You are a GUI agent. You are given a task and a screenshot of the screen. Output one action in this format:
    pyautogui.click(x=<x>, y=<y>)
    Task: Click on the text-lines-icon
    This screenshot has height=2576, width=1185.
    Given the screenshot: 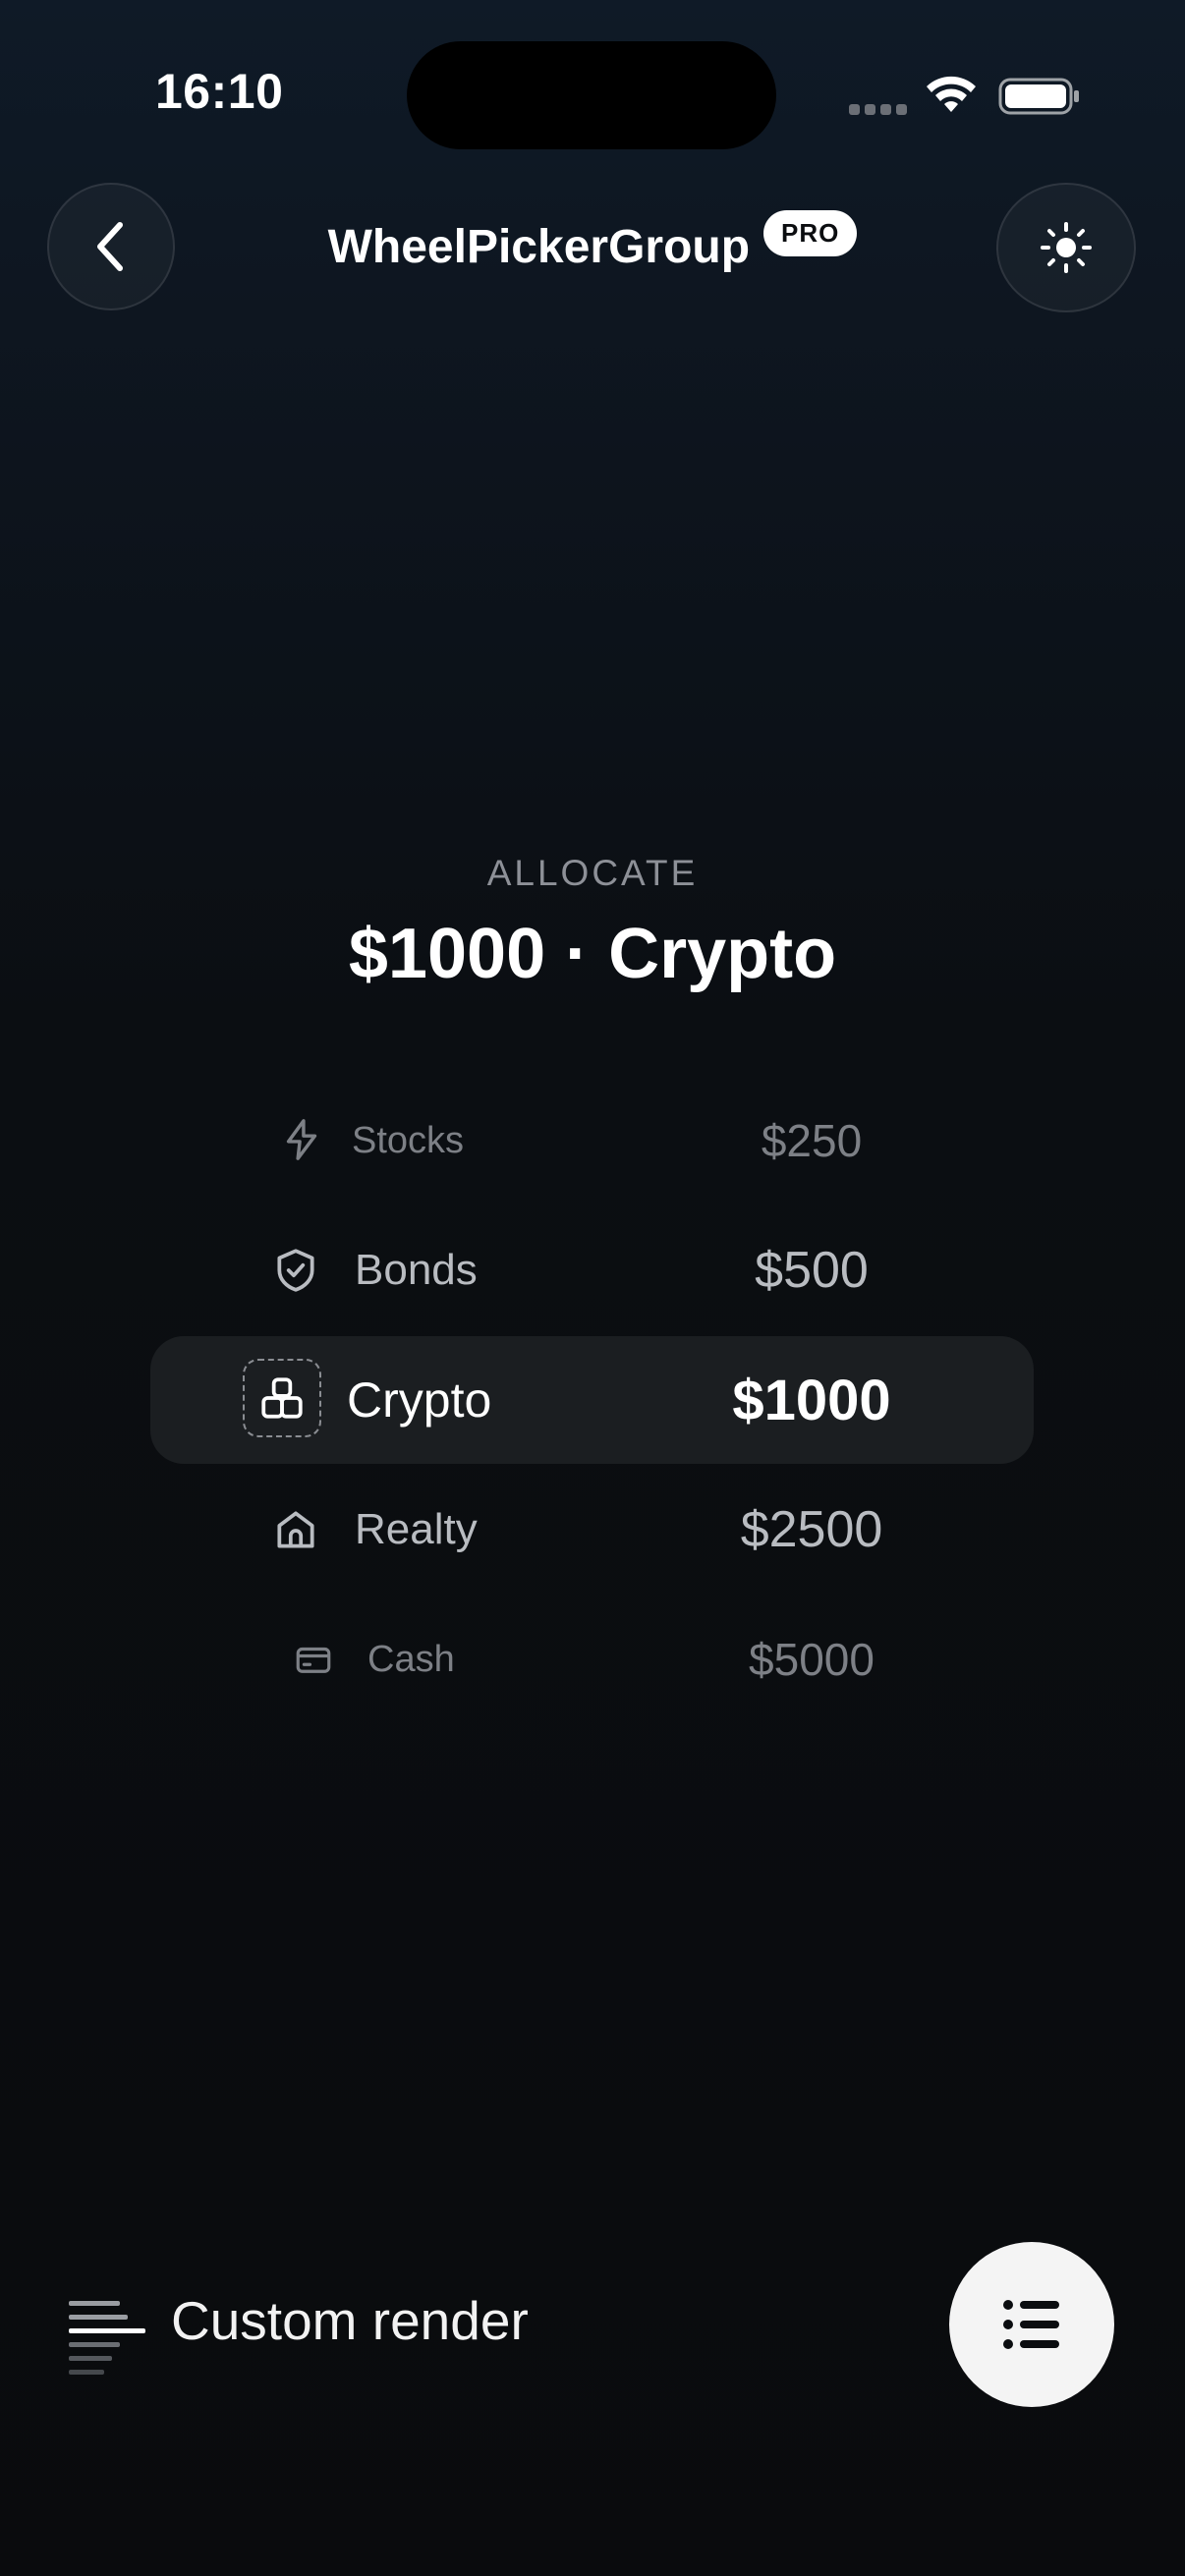 What is the action you would take?
    pyautogui.click(x=107, y=2338)
    